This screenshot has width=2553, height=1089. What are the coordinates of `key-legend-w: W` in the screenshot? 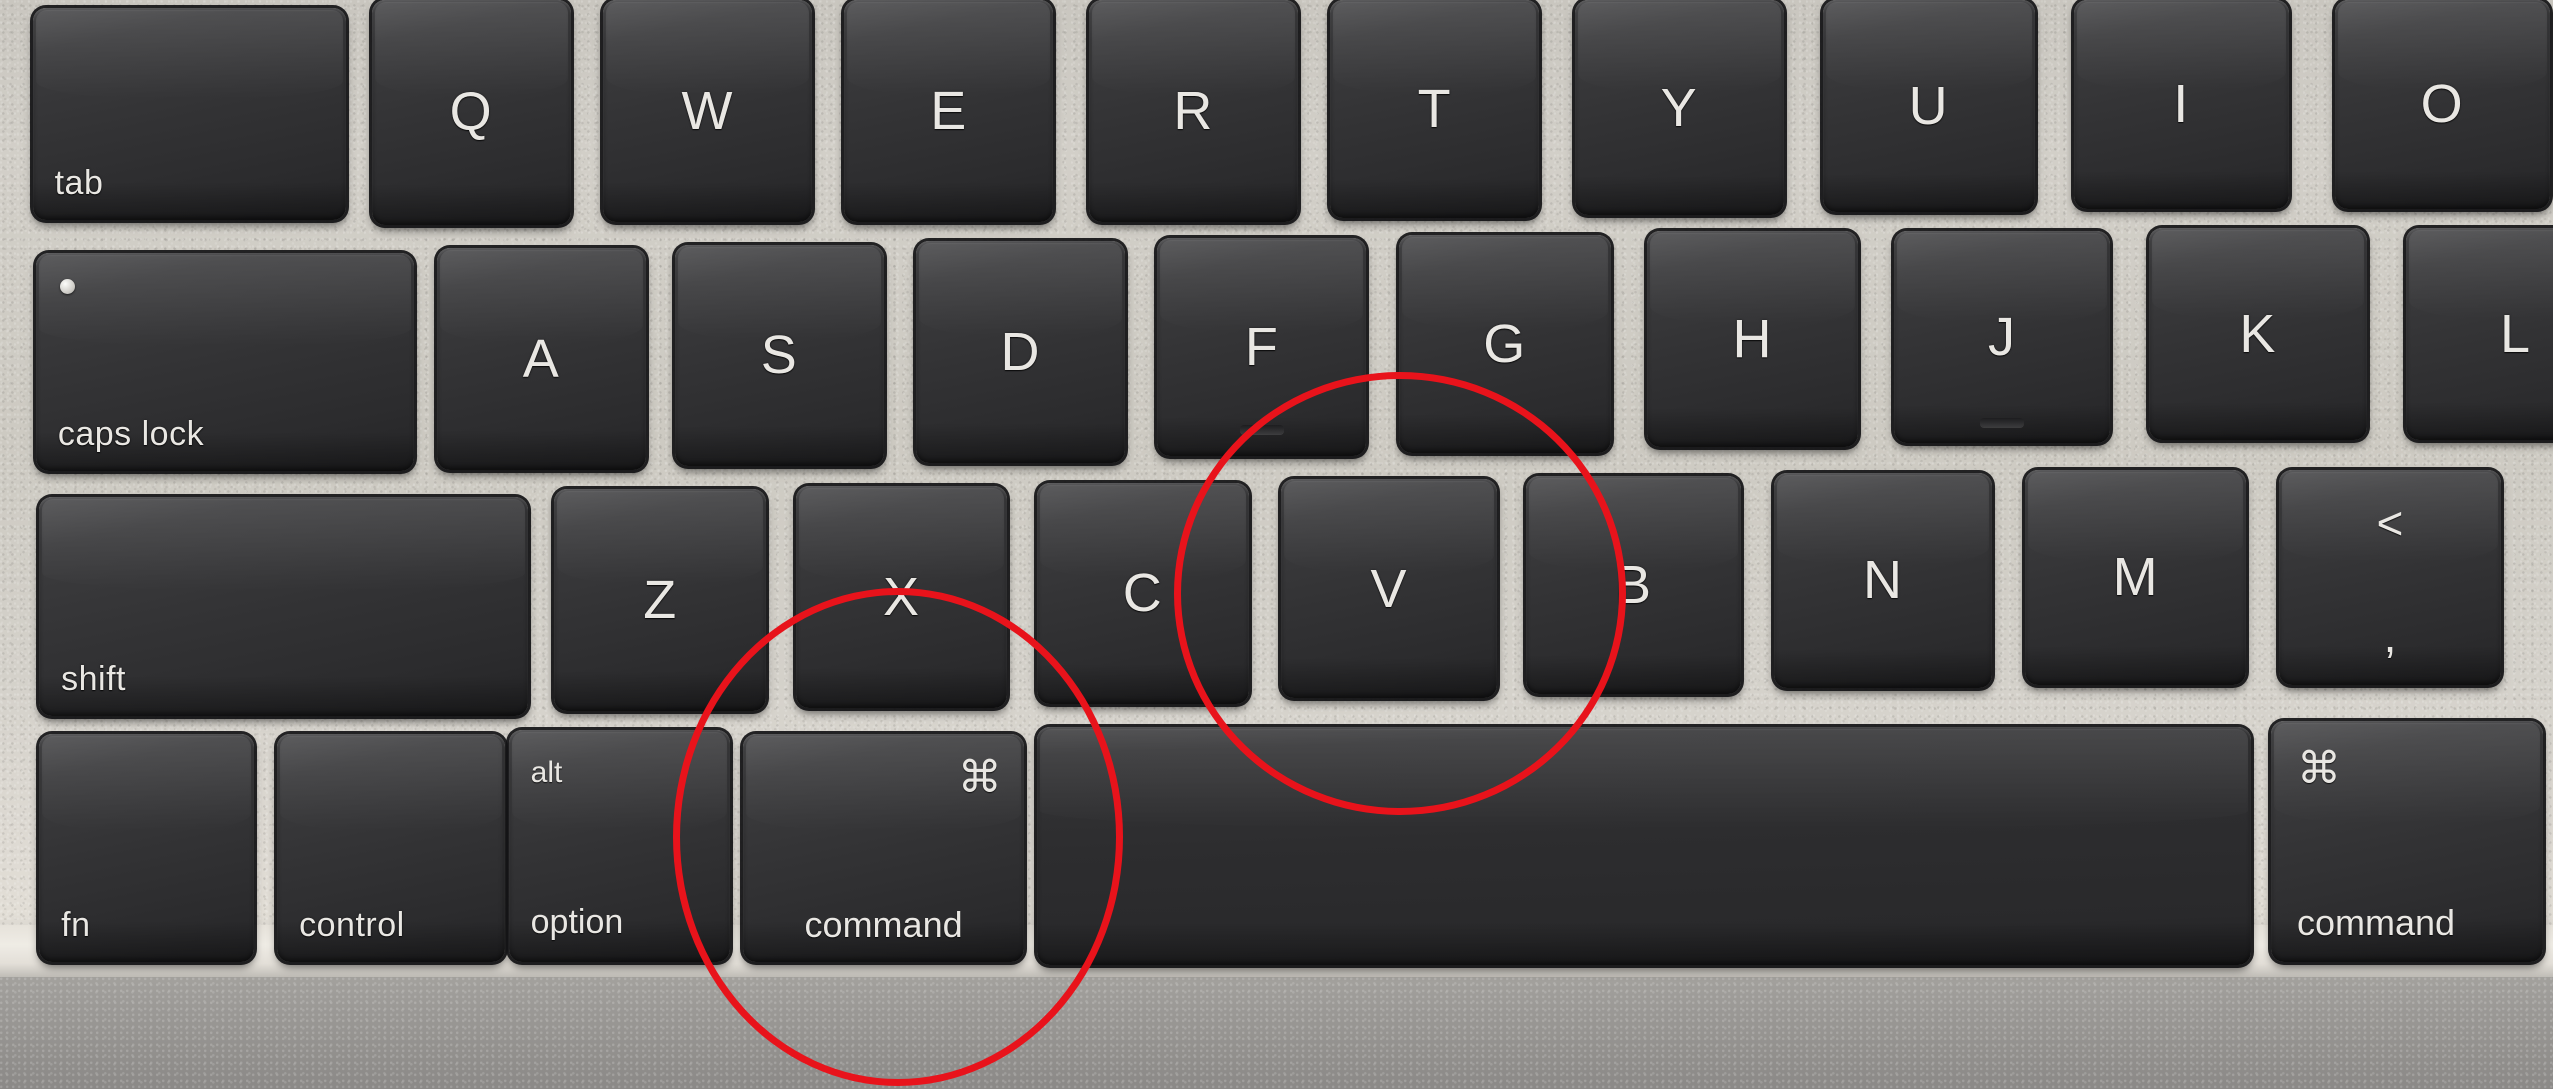 It's located at (707, 110).